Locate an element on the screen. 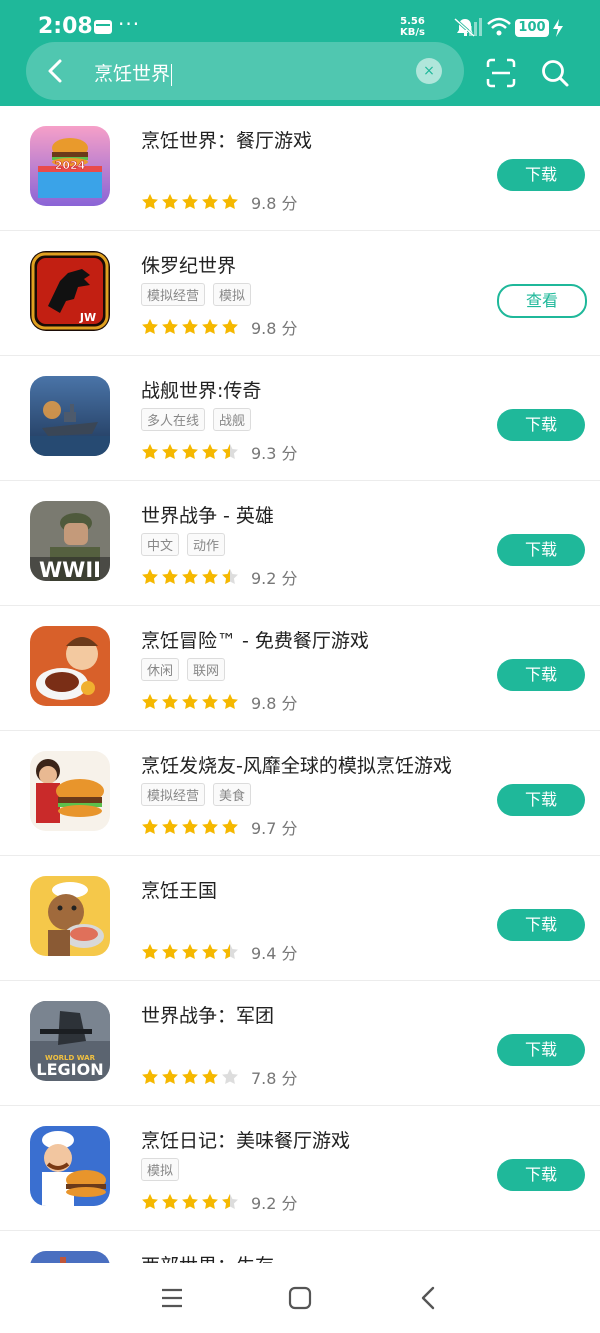 This screenshot has height=1333, width=600. wifi-icon is located at coordinates (499, 26).